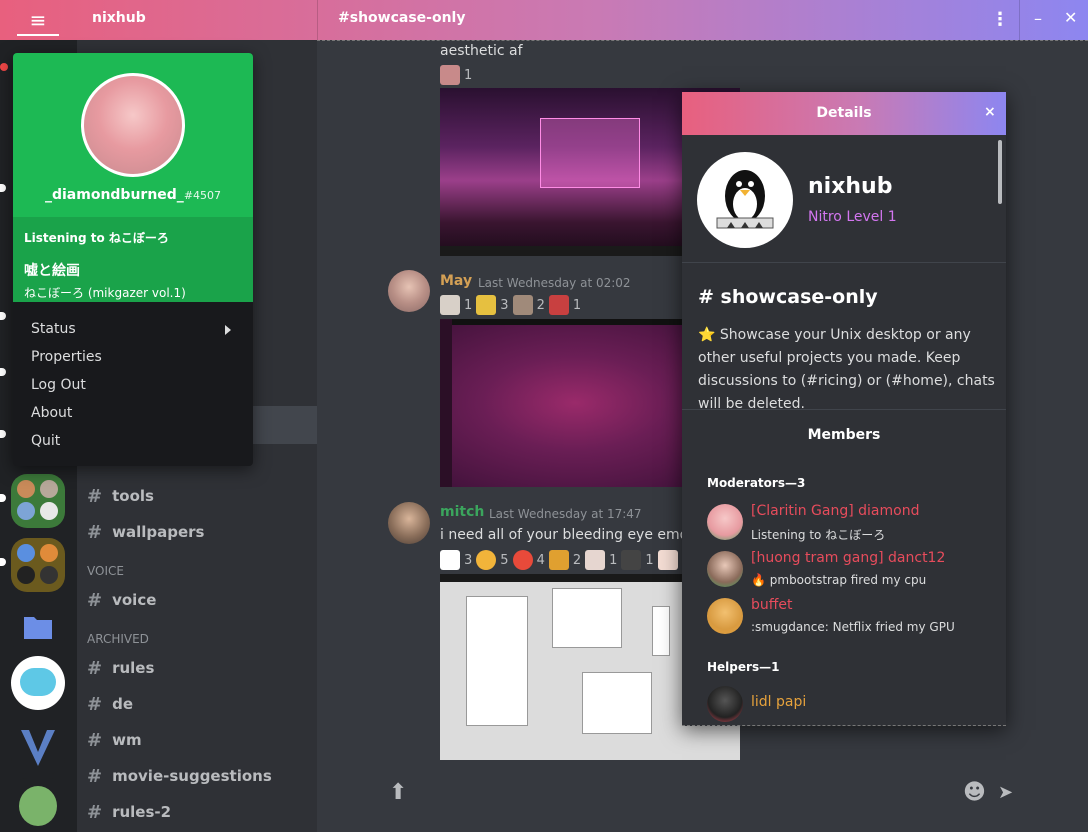 This screenshot has height=832, width=1088. Describe the element at coordinates (1070, 17) in the screenshot. I see `close-icon: ✕` at that location.